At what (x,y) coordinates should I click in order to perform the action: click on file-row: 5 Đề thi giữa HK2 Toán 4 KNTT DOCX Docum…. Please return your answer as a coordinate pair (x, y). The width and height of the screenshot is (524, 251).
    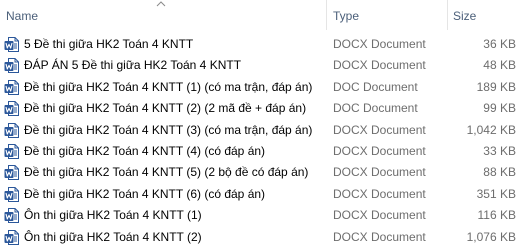
    Looking at the image, I should click on (262, 44).